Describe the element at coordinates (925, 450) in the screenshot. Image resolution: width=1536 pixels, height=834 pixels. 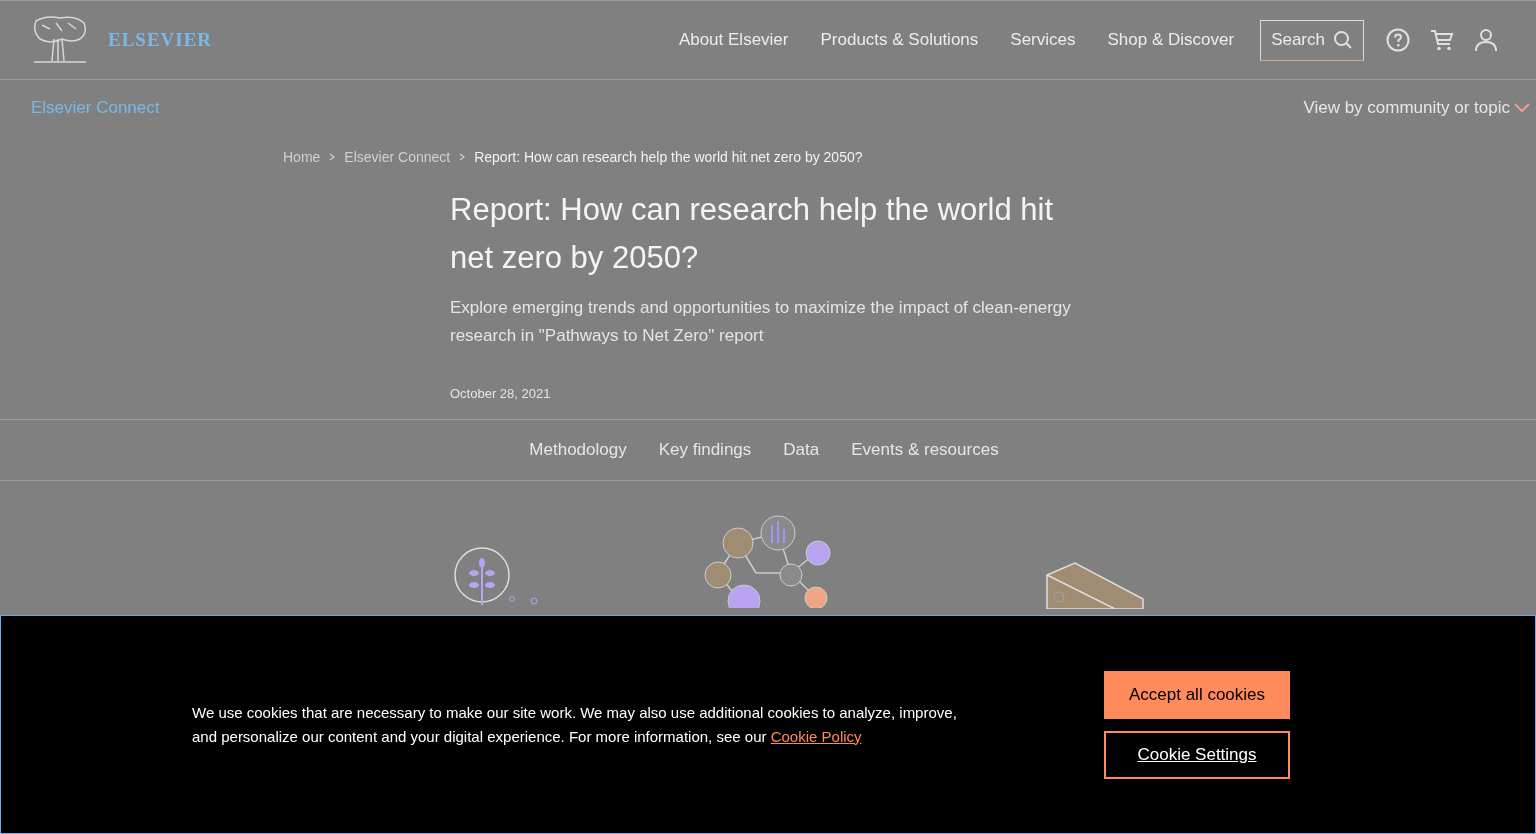
I see `section-tab: Events & resources` at that location.